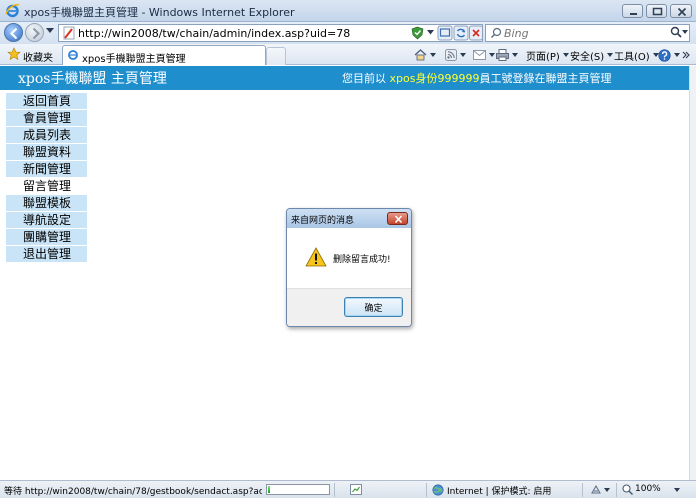 The width and height of the screenshot is (696, 498). What do you see at coordinates (502, 55) in the screenshot?
I see `printer-icon` at bounding box center [502, 55].